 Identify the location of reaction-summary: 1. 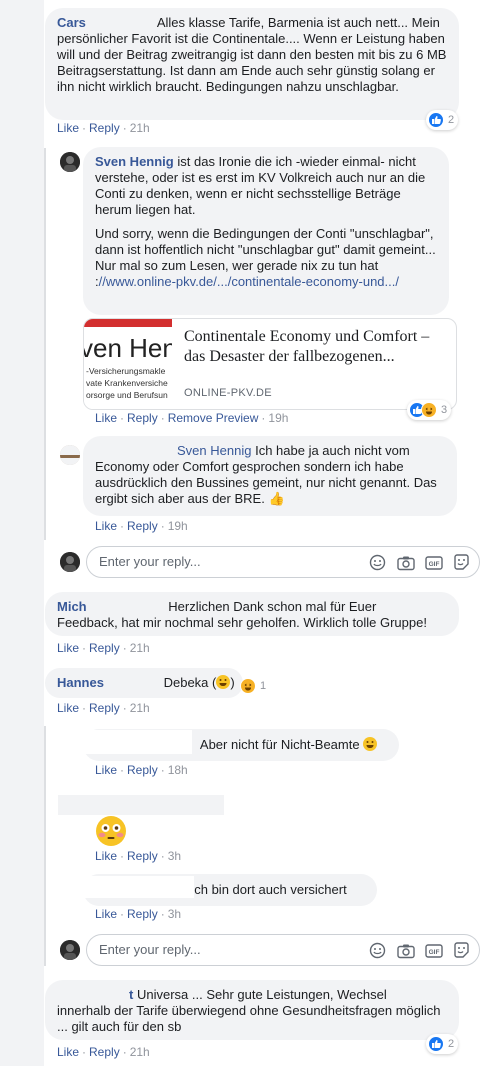
(254, 686).